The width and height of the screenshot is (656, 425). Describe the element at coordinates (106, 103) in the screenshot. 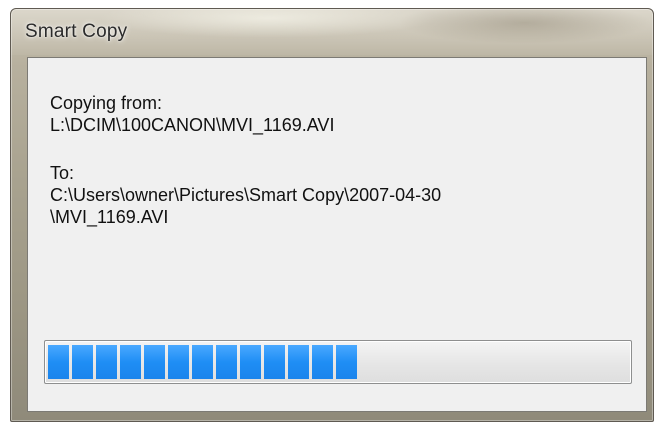

I see `copying-from-label: Copying from:` at that location.